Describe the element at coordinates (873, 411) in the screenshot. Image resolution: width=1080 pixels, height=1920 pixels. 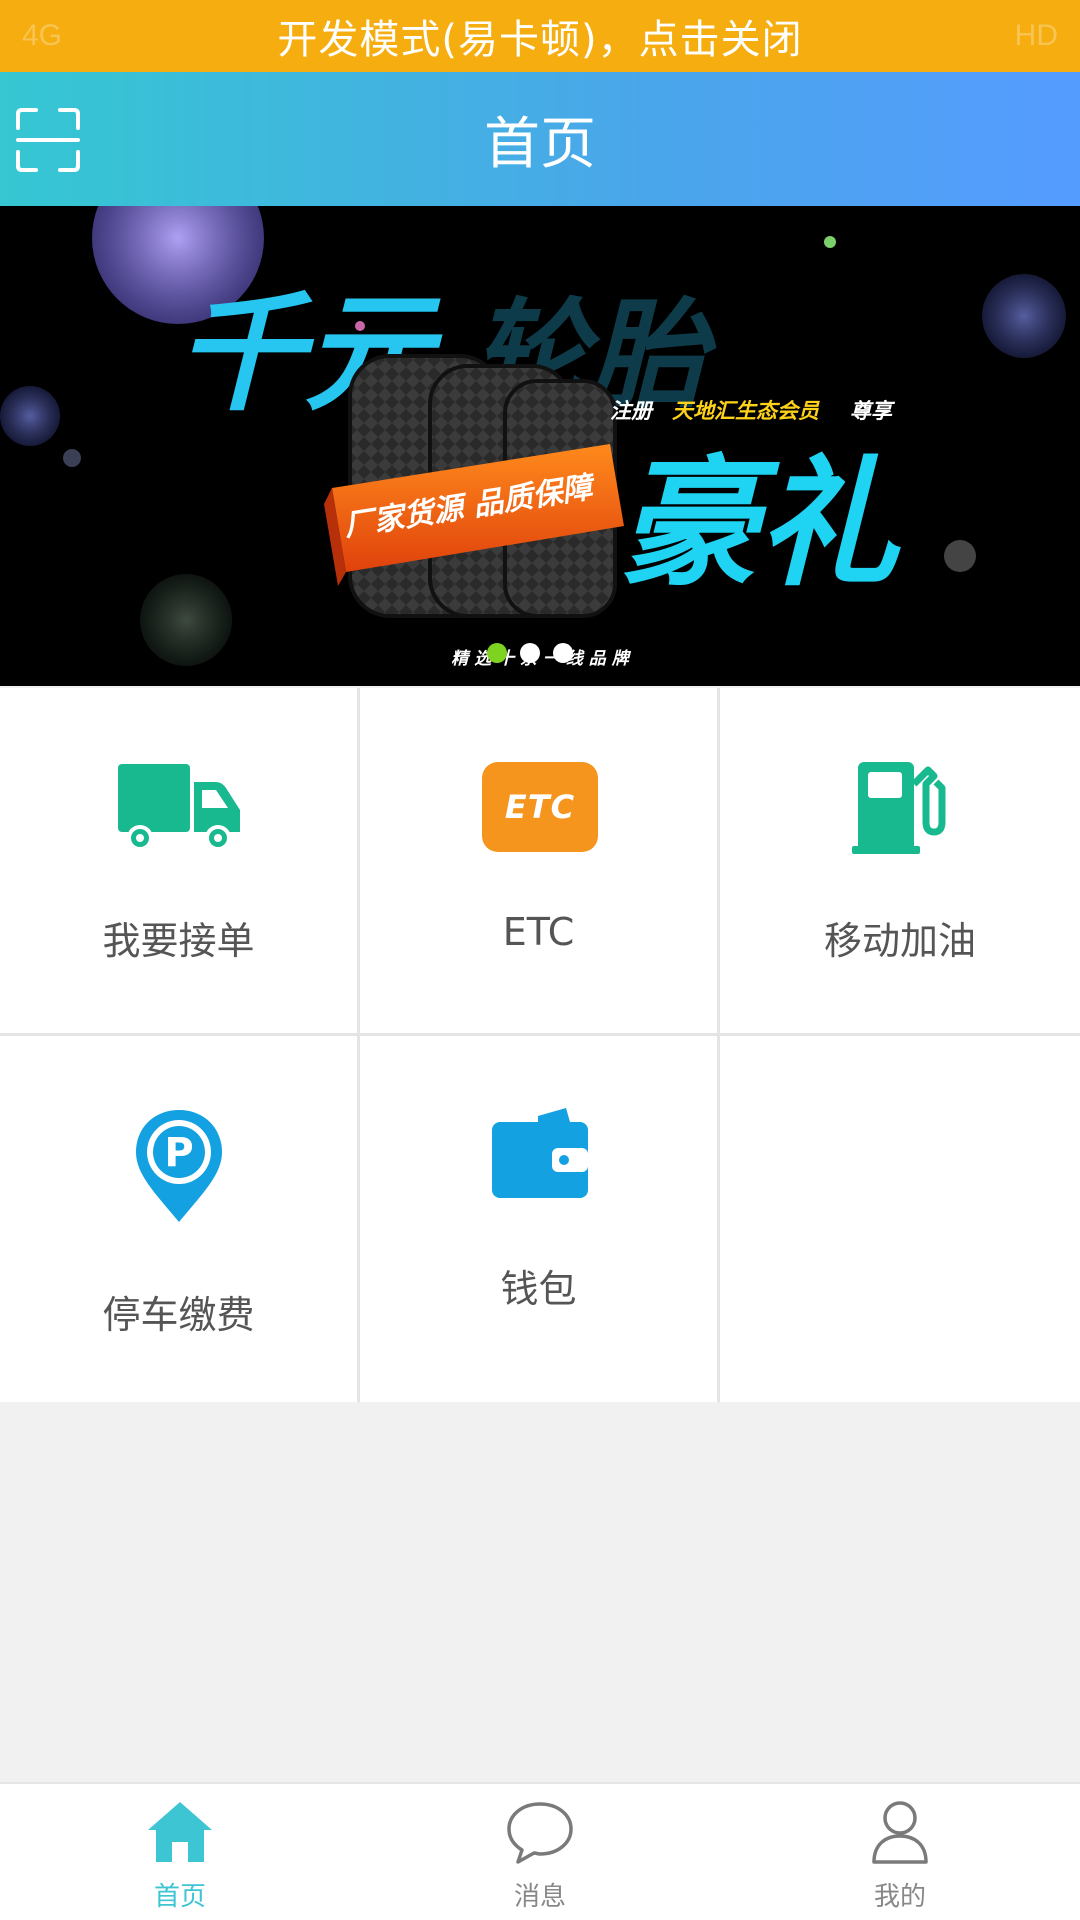
I see `promo-suffix: 尊享` at that location.